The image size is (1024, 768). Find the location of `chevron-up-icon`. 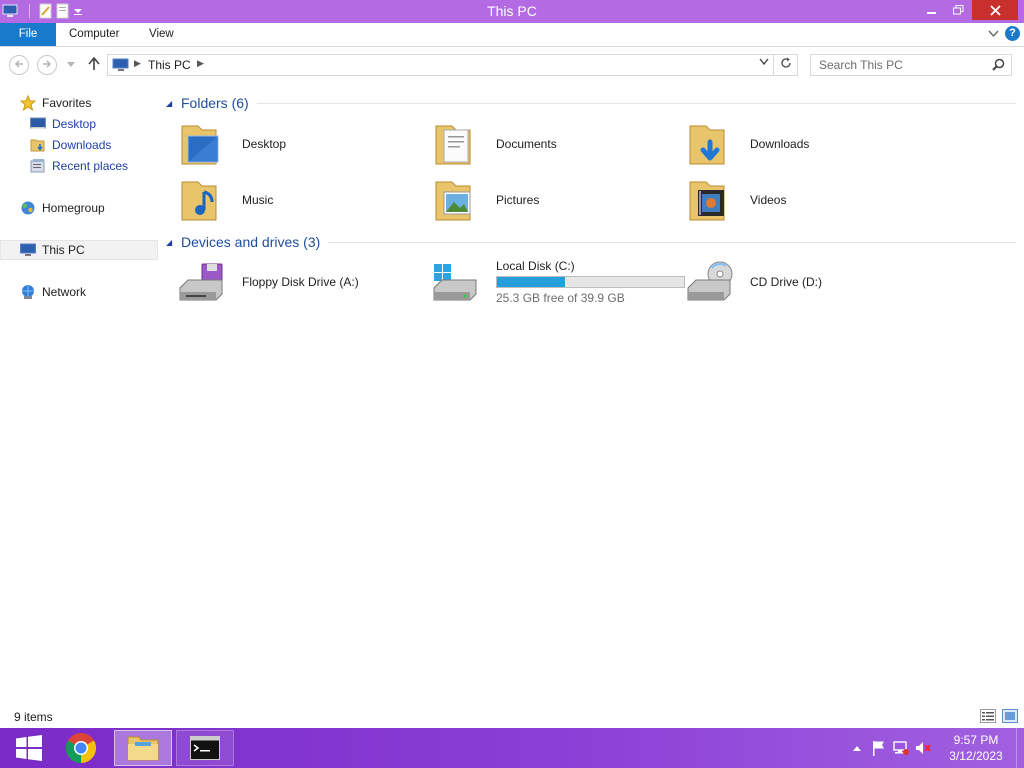

chevron-up-icon is located at coordinates (857, 748).